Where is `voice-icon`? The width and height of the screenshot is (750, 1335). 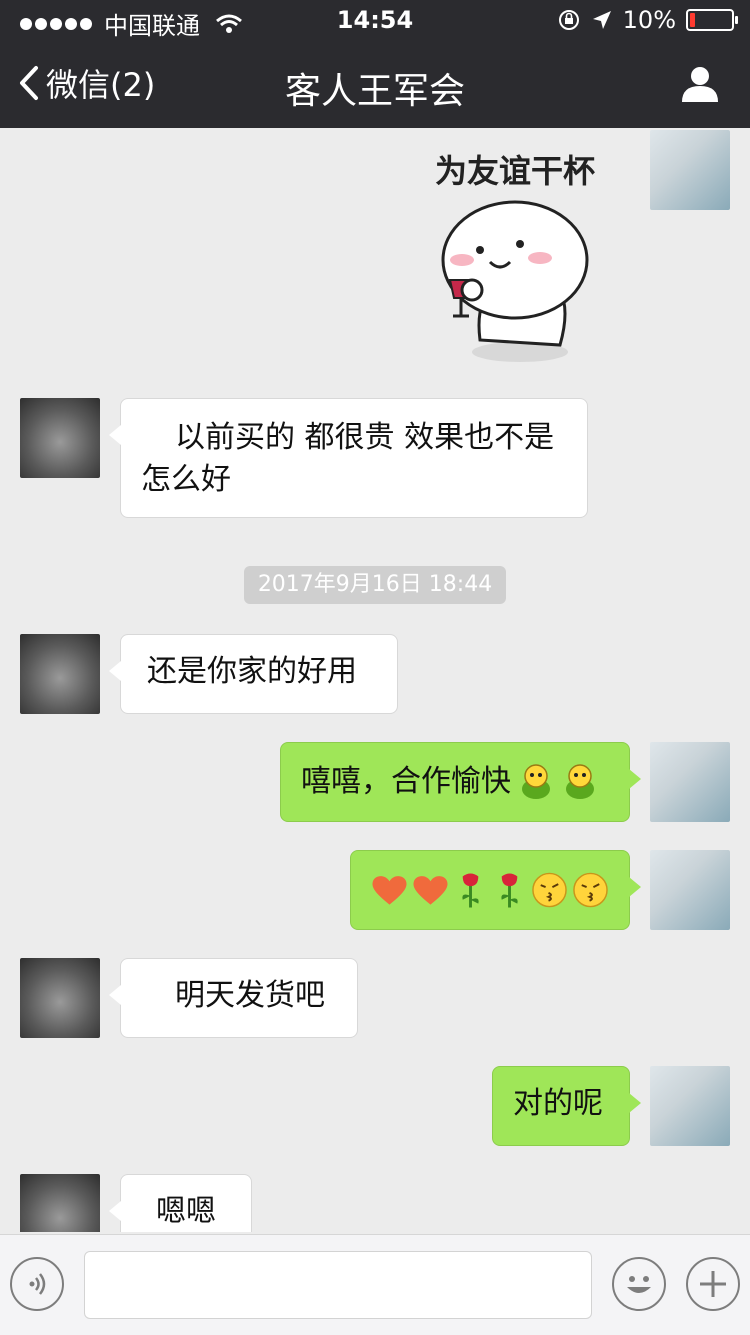 voice-icon is located at coordinates (37, 1284).